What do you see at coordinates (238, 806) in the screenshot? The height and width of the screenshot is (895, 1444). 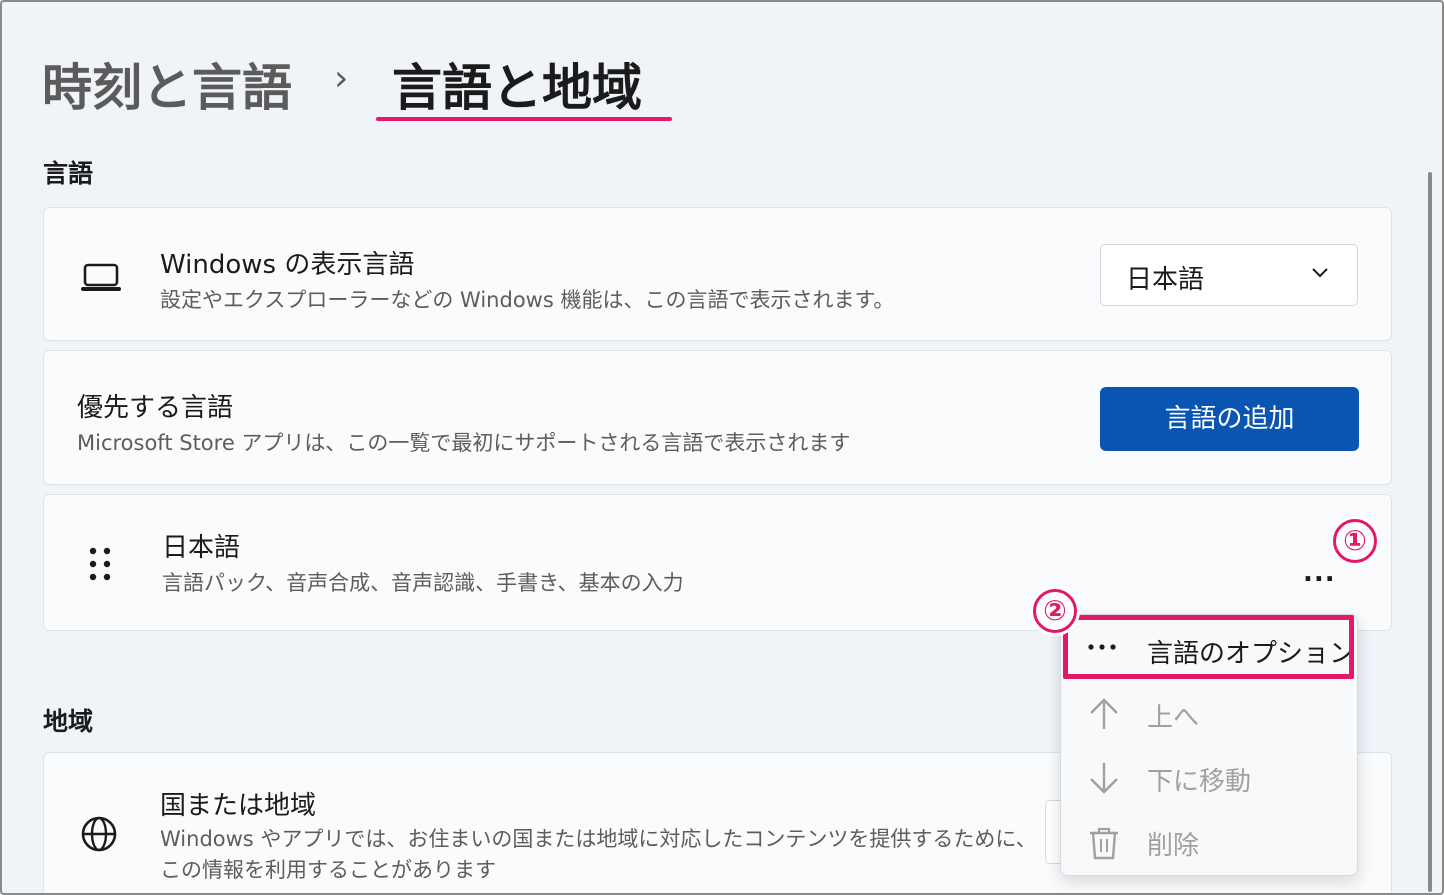 I see `country-region-title: 国または地域` at bounding box center [238, 806].